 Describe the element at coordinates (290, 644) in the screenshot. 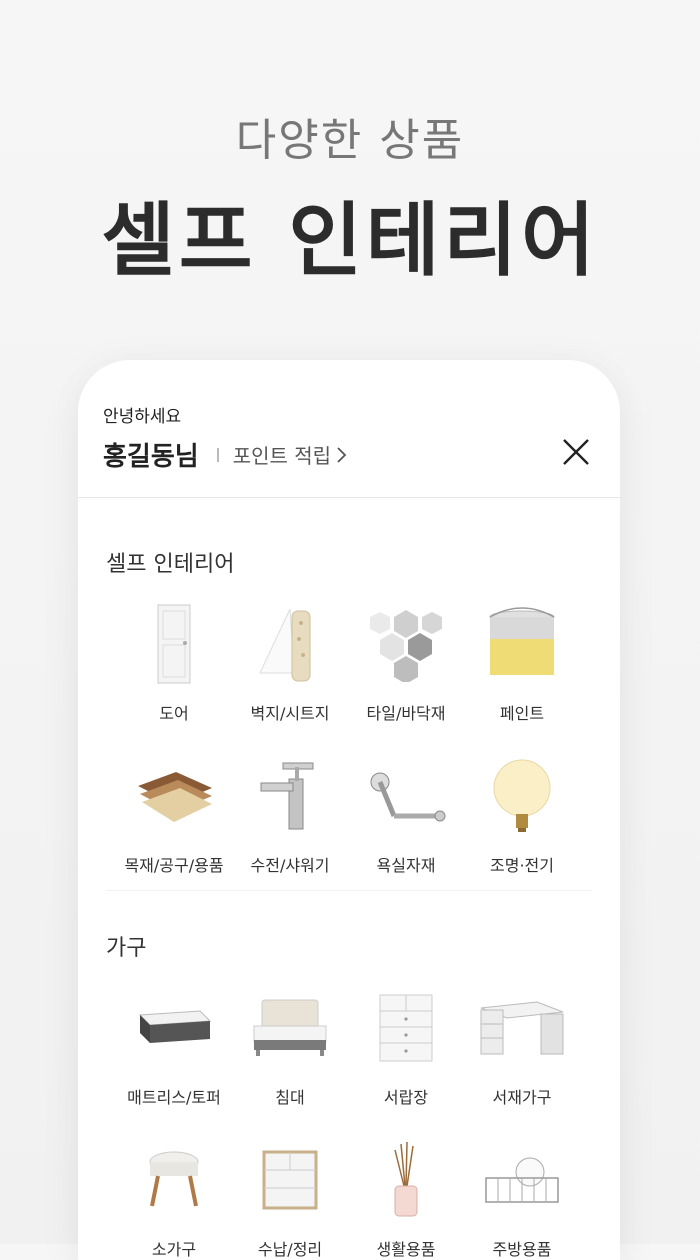

I see `wallpaper-roll-icon` at that location.